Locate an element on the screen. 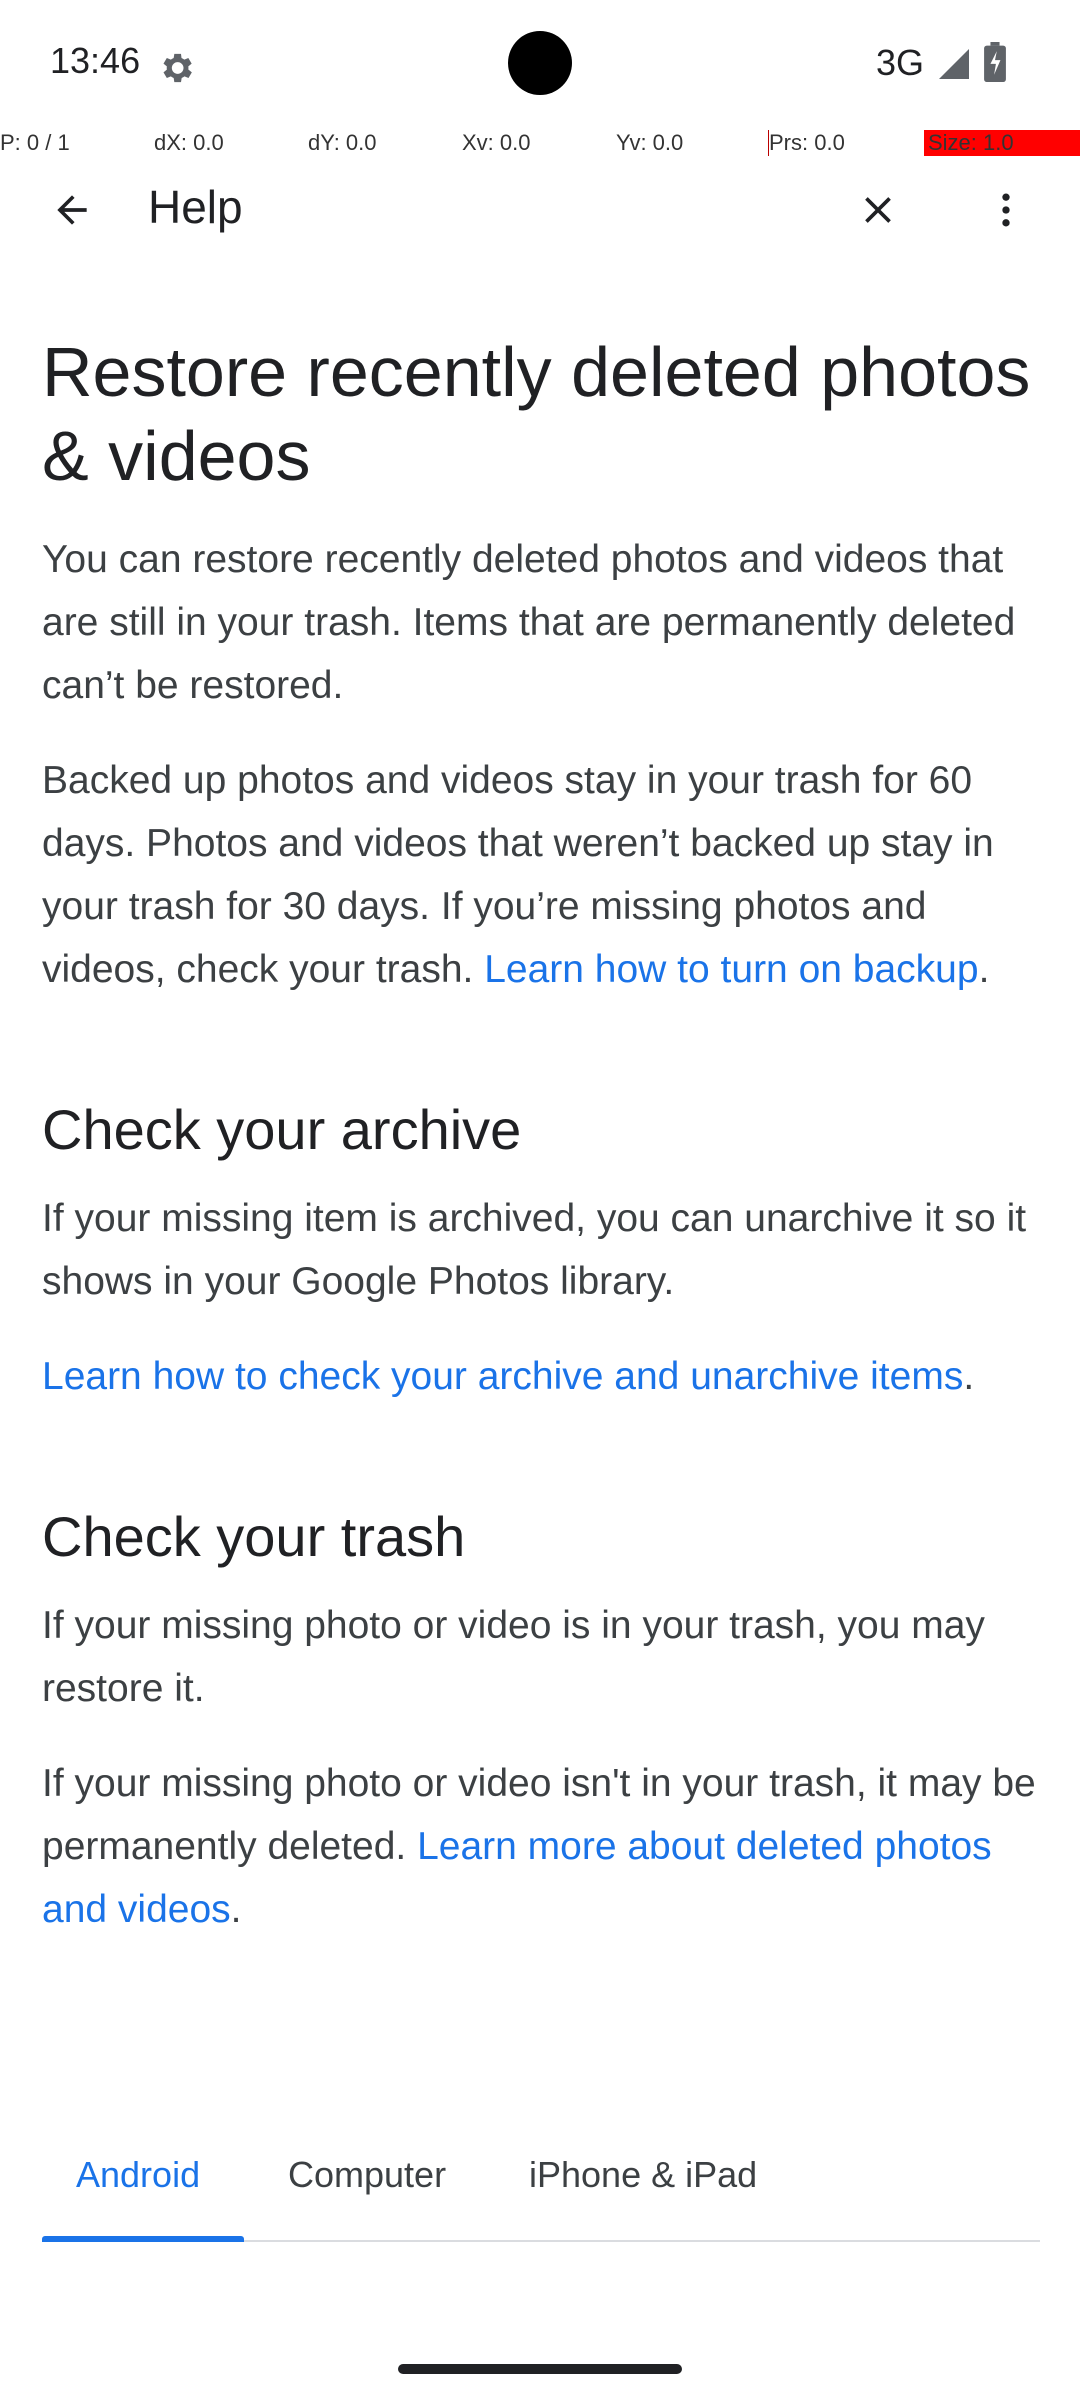  debug-dx: dX: 0.0 is located at coordinates (189, 142).